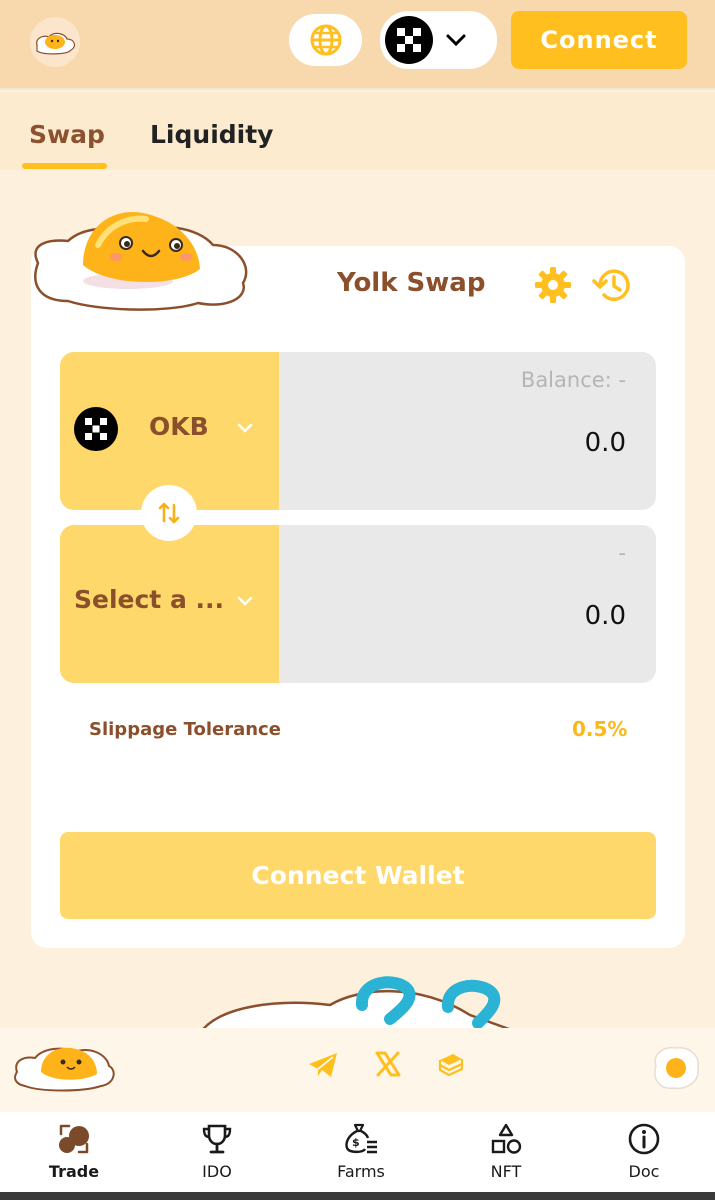 The width and height of the screenshot is (715, 1200). Describe the element at coordinates (361, 1171) in the screenshot. I see `nav-label-farms: Farms` at that location.